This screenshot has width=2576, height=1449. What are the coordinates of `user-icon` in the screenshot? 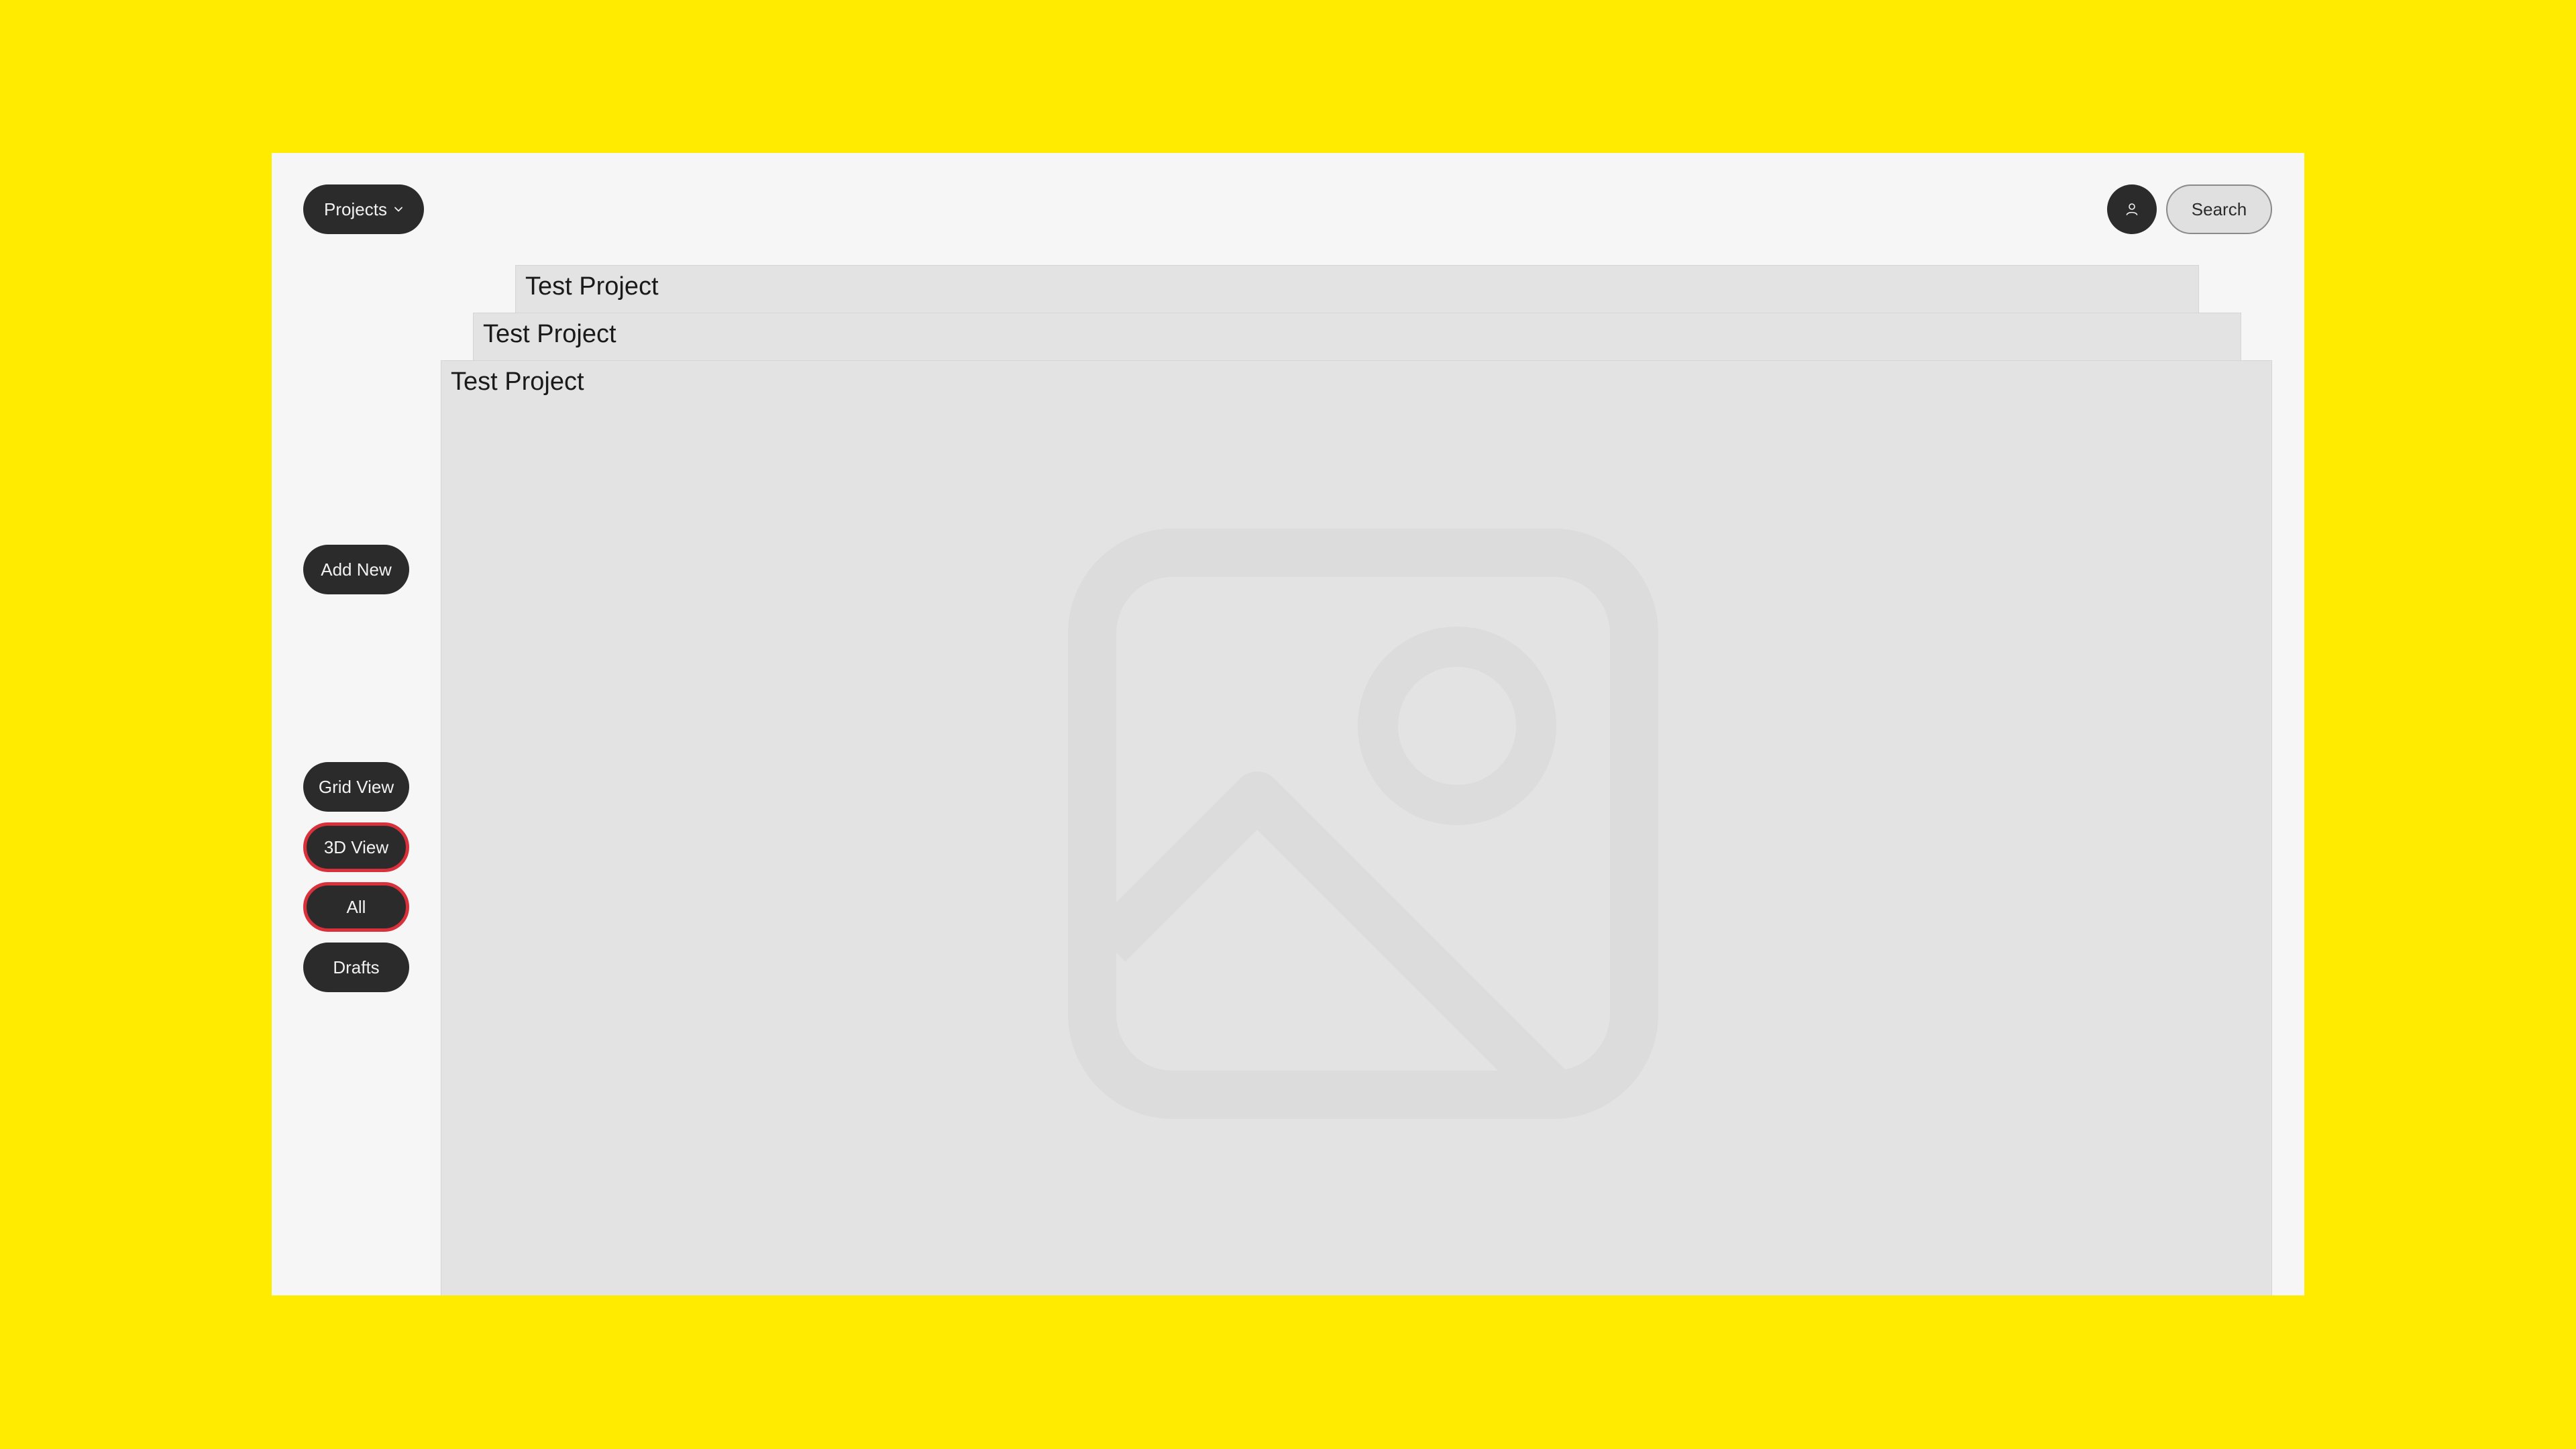 It's located at (2132, 209).